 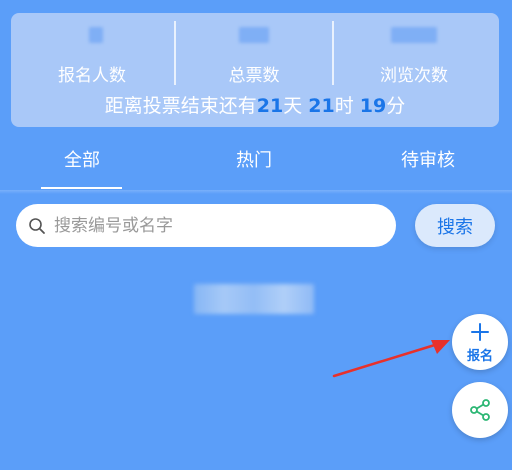 I want to click on tab-bar: 全部 热门 待审核, so click(x=256, y=165).